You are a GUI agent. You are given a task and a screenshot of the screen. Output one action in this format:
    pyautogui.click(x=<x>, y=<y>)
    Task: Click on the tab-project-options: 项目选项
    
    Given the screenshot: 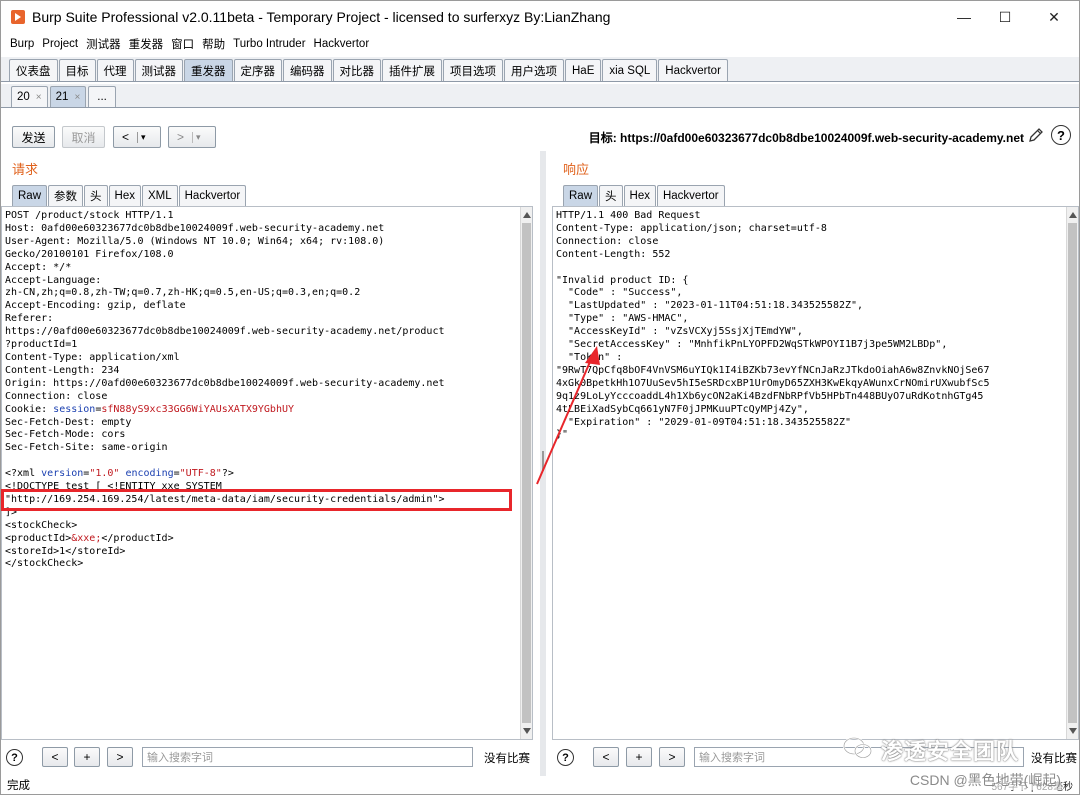 What is the action you would take?
    pyautogui.click(x=473, y=70)
    